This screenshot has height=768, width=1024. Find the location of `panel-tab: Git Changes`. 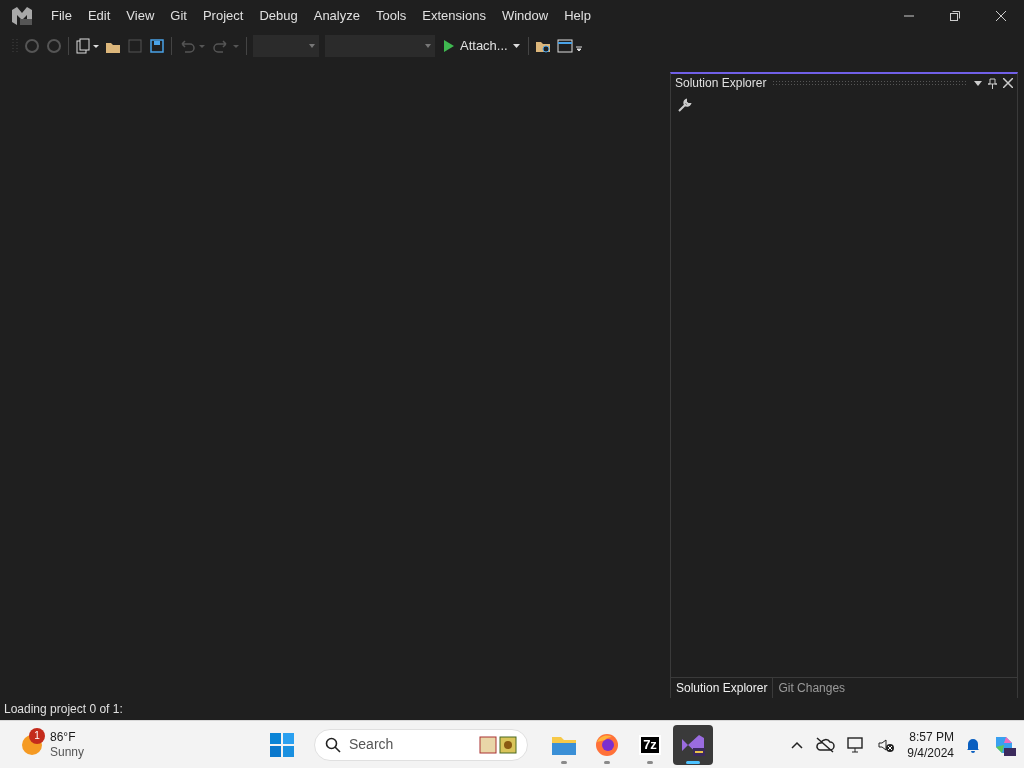

panel-tab: Git Changes is located at coordinates (812, 688).